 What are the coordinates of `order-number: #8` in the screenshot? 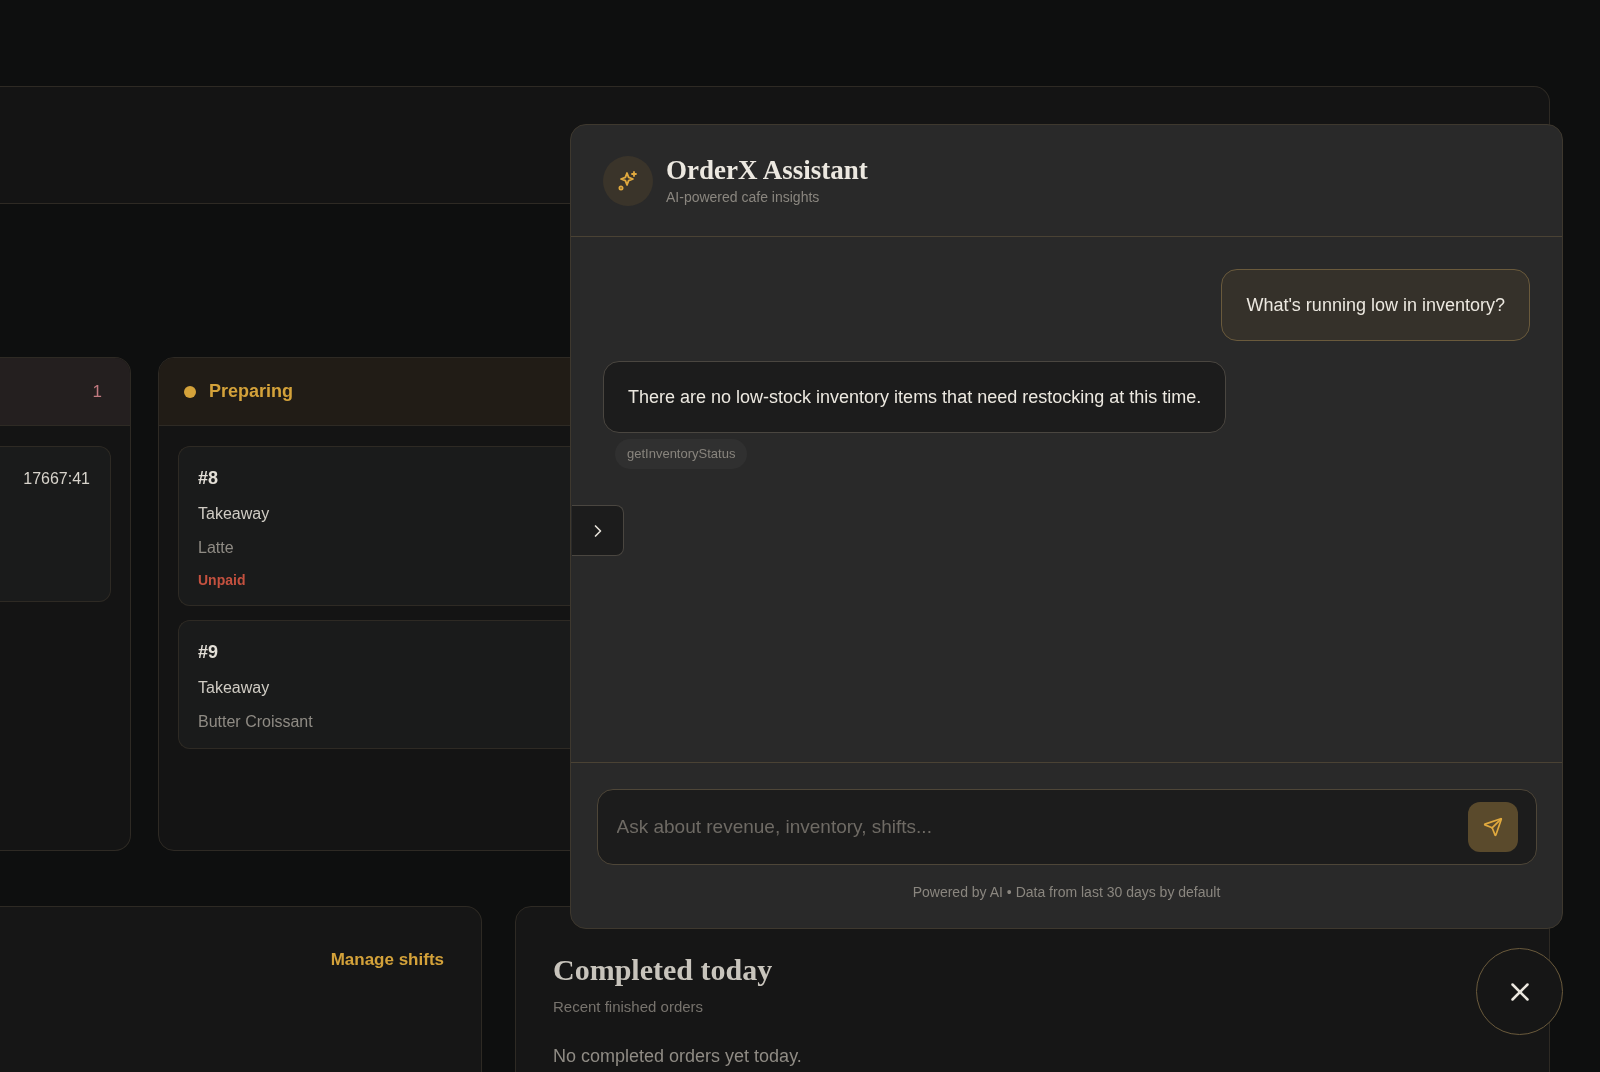 It's located at (209, 478).